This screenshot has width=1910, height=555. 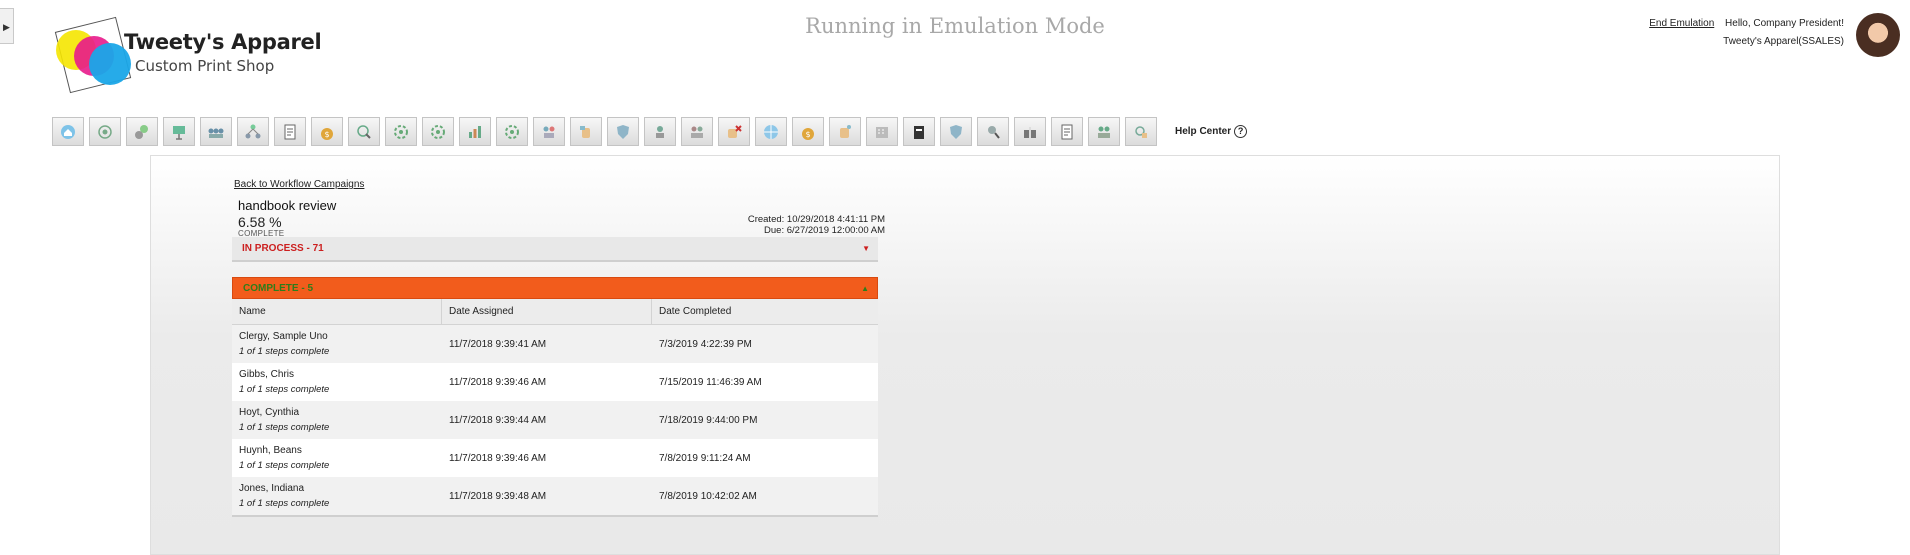 I want to click on column-header-date-assigned: Date Assigned, so click(x=547, y=311).